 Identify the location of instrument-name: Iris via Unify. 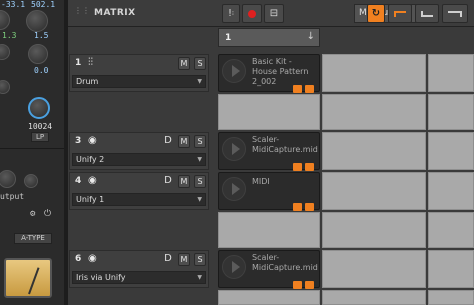
(101, 277).